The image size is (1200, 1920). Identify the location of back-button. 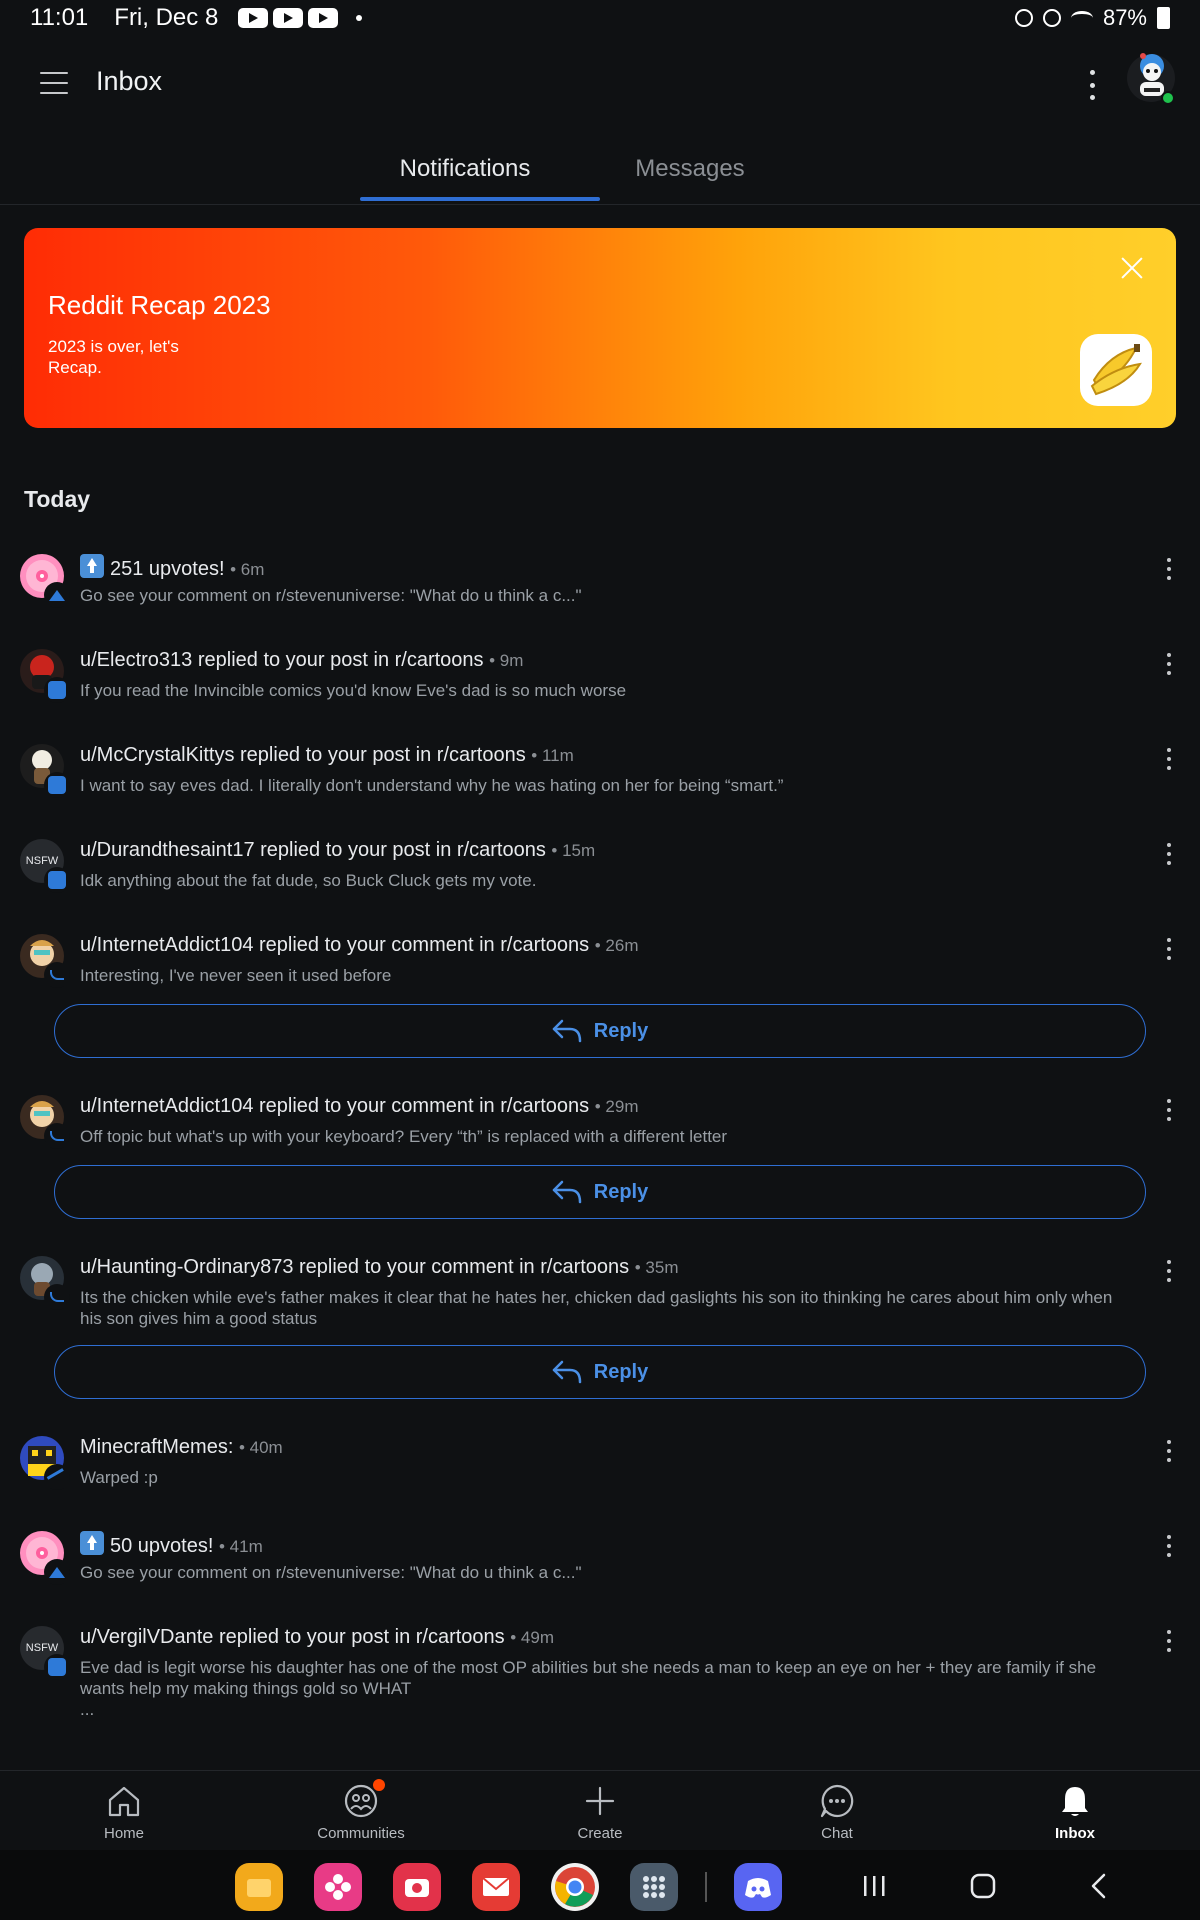
(1099, 1888).